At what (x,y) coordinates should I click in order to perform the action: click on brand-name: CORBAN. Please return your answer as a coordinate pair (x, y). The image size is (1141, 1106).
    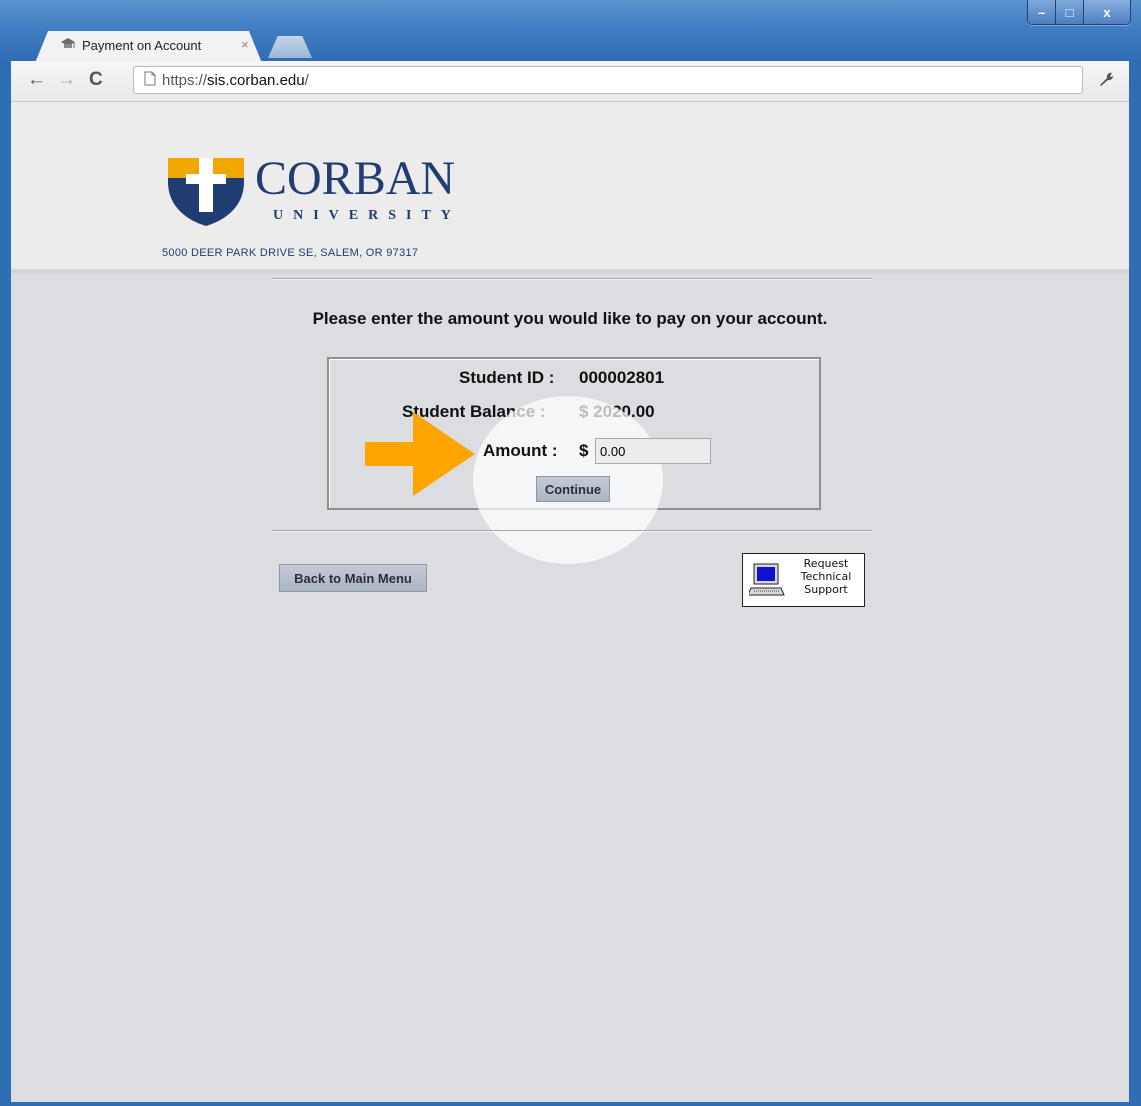
    Looking at the image, I should click on (355, 178).